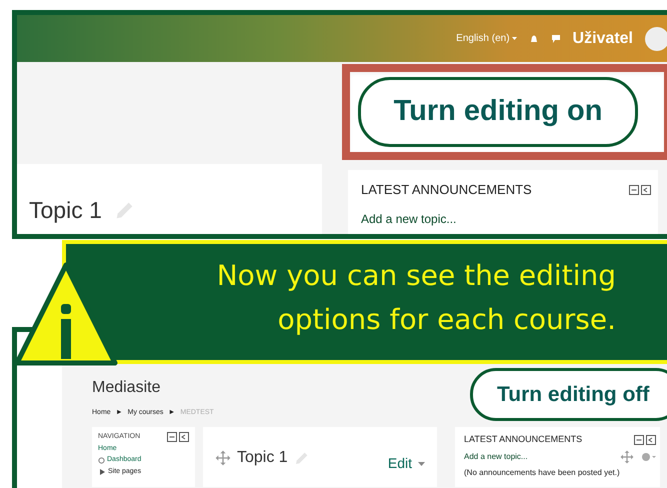 Image resolution: width=667 pixels, height=488 pixels. Describe the element at coordinates (533, 39) in the screenshot. I see `bell-icon` at that location.